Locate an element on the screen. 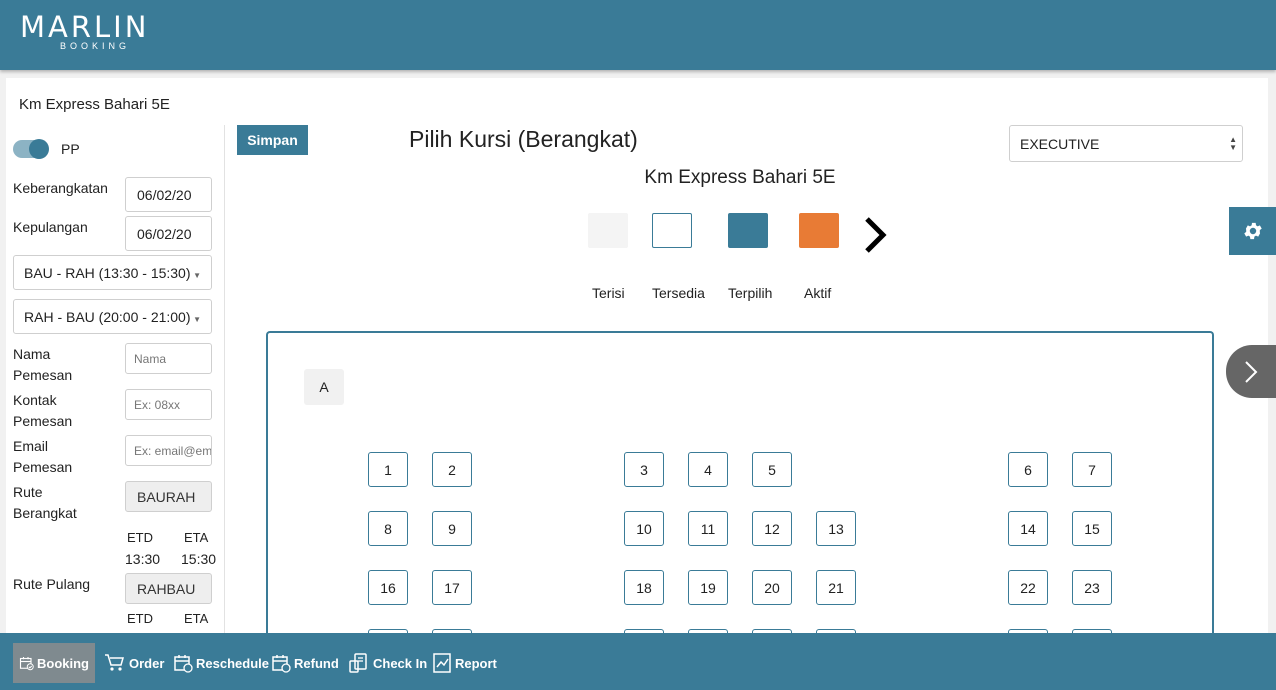 The height and width of the screenshot is (690, 1276). logo-text: MARLIN is located at coordinates (85, 27).